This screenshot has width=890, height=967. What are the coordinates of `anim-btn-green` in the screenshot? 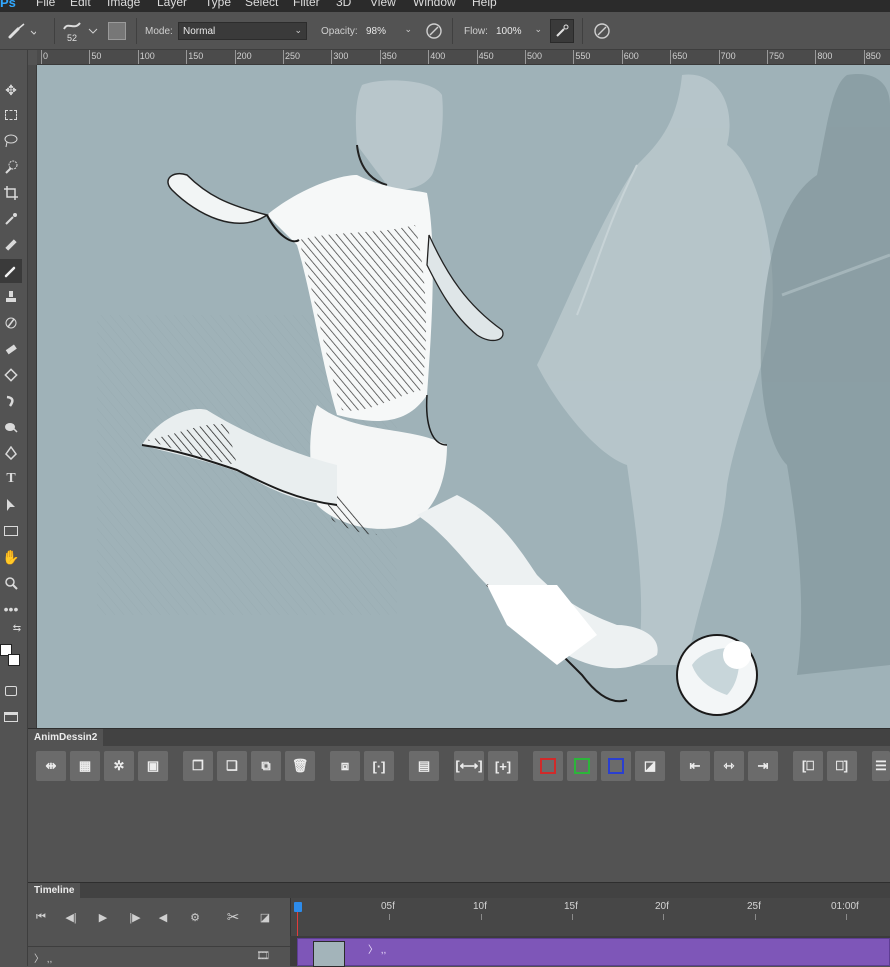 It's located at (582, 766).